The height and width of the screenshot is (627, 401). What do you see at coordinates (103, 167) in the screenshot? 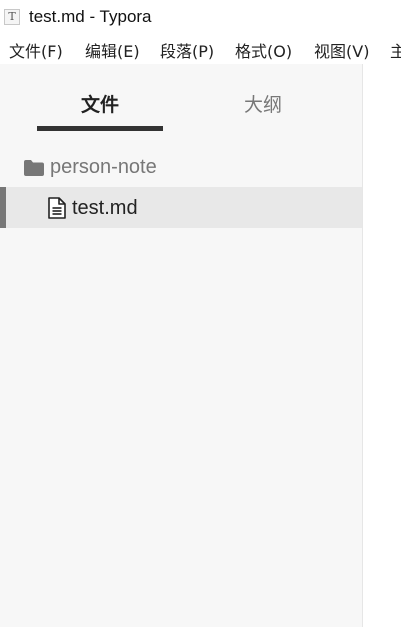
I see `folder-label: person-note` at bounding box center [103, 167].